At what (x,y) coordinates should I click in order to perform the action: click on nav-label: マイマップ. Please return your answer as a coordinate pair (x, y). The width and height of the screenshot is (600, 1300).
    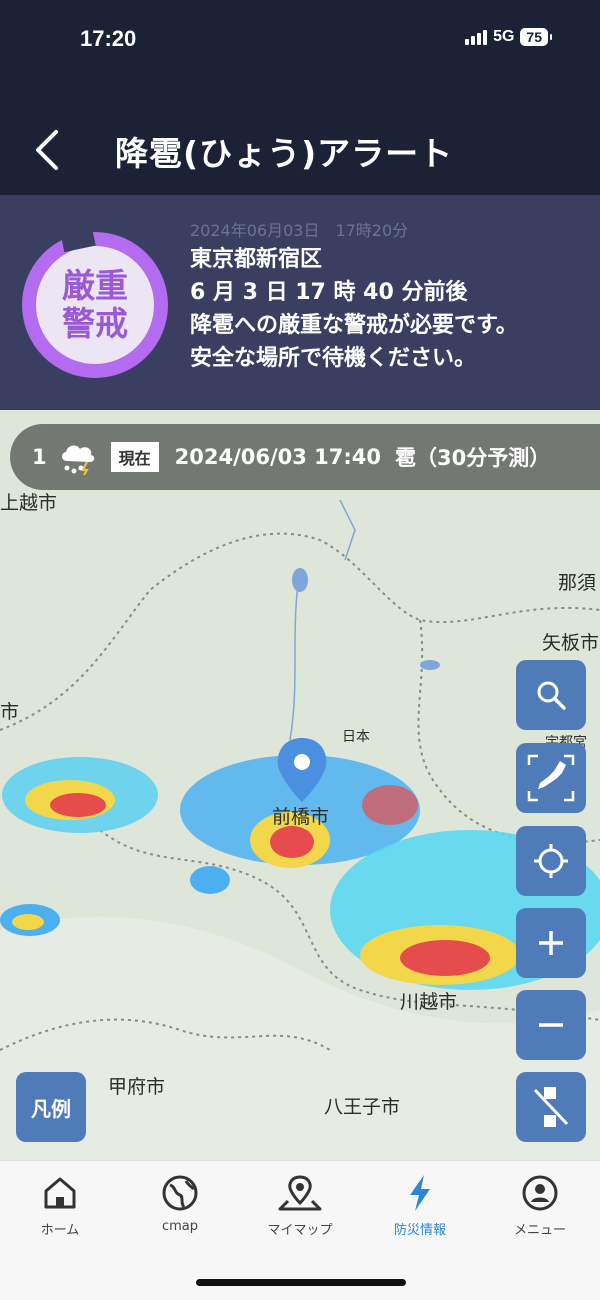
    Looking at the image, I should click on (300, 1230).